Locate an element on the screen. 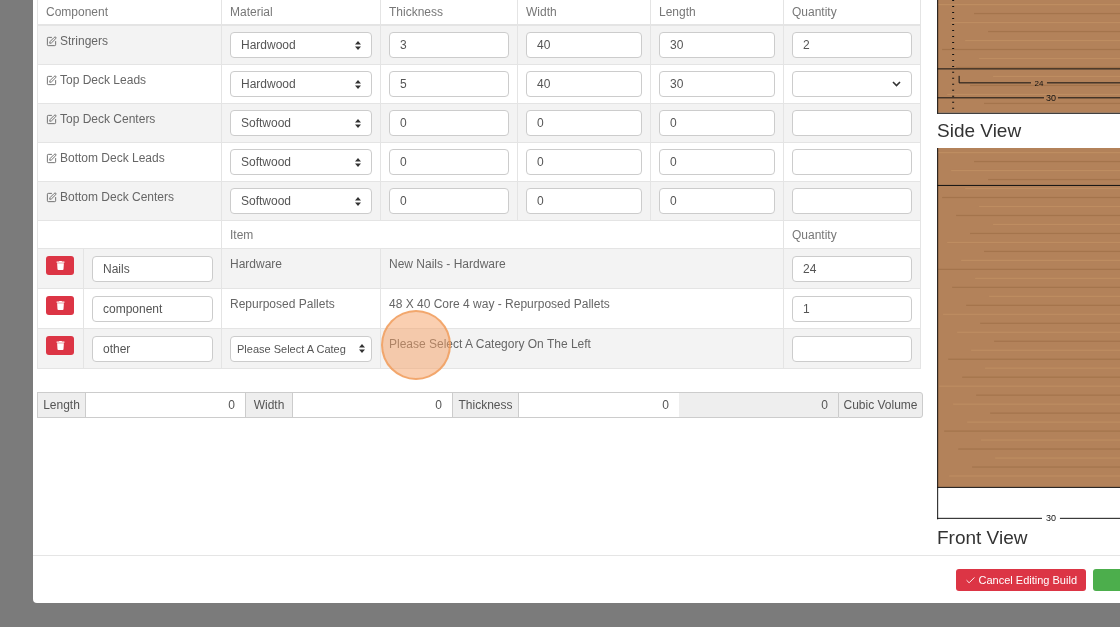 This screenshot has height=627, width=1120. dimension-label: Width is located at coordinates (269, 405).